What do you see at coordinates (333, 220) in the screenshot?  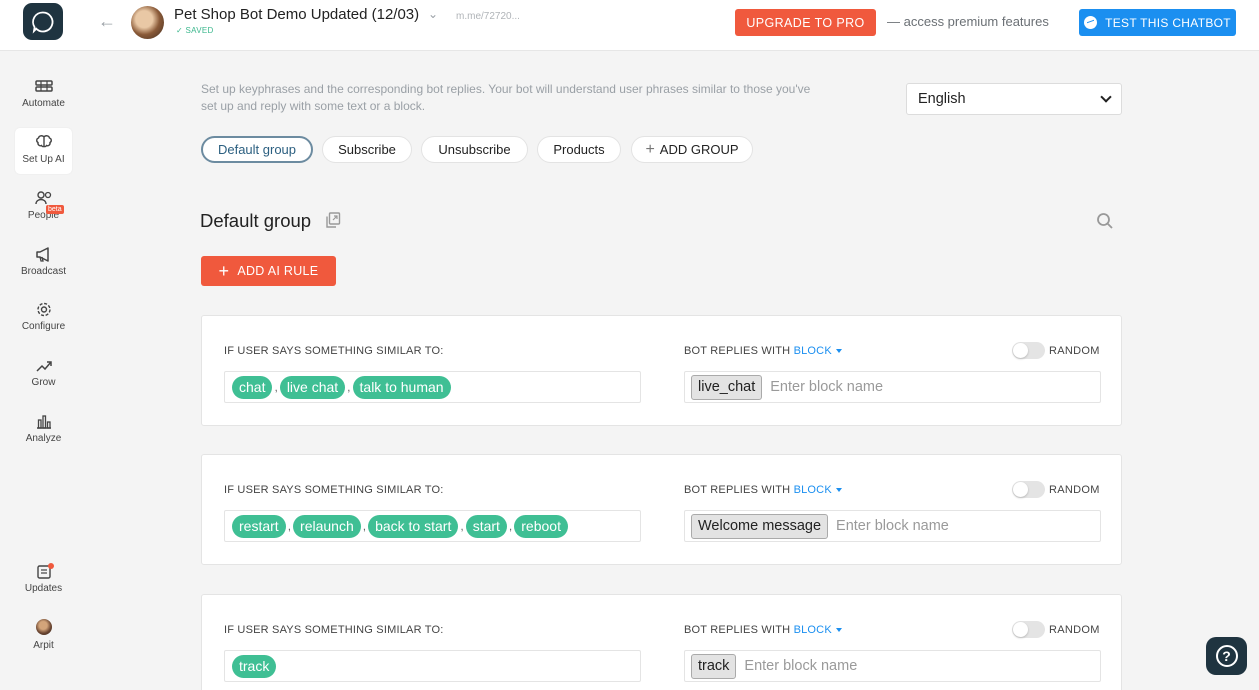 I see `copy-icon` at bounding box center [333, 220].